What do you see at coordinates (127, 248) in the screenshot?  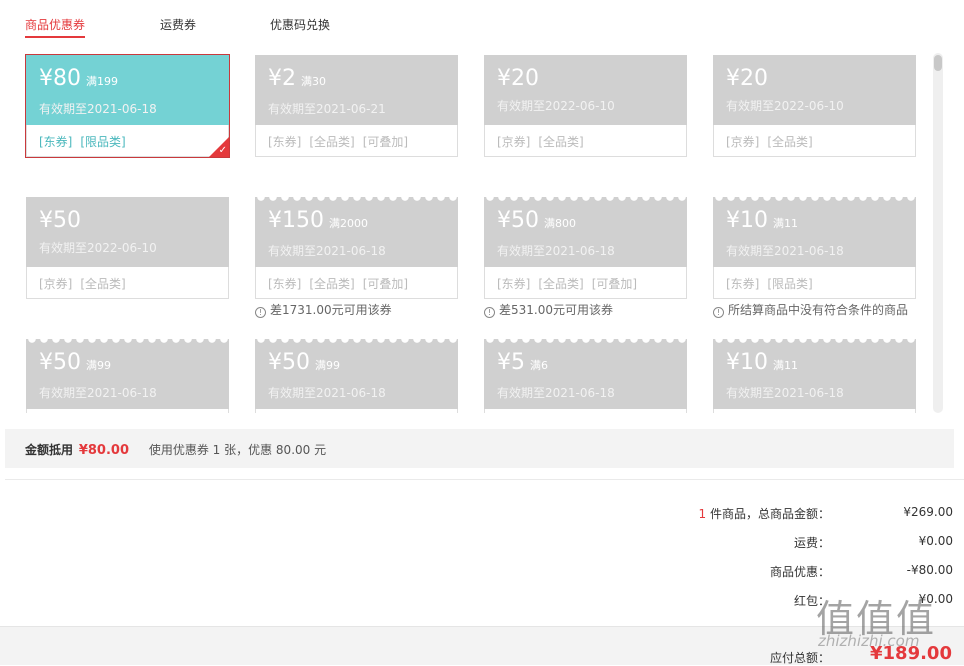 I see `coupon-card: ¥50 有效期至2022-06-10 [京券] [全品类]` at bounding box center [127, 248].